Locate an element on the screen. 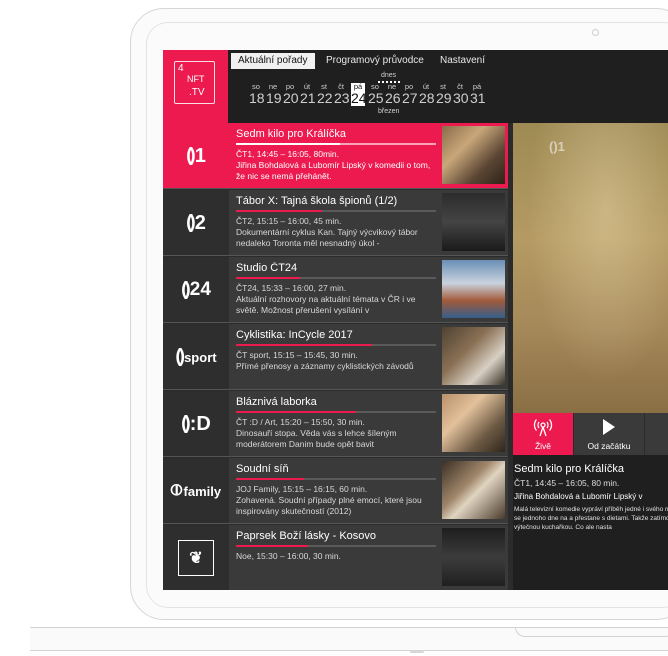  date-number: 30 is located at coordinates (461, 98).